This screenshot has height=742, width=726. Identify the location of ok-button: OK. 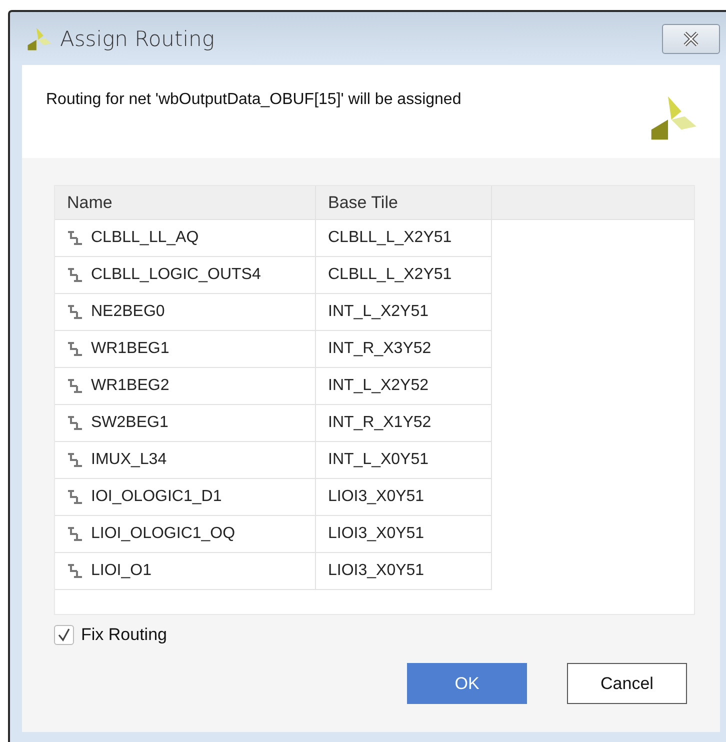
(467, 683).